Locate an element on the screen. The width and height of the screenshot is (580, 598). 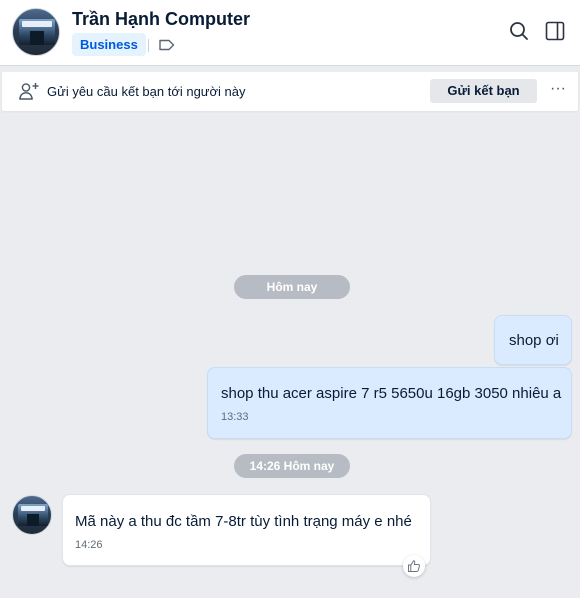
more-options-icon: ··· is located at coordinates (558, 91).